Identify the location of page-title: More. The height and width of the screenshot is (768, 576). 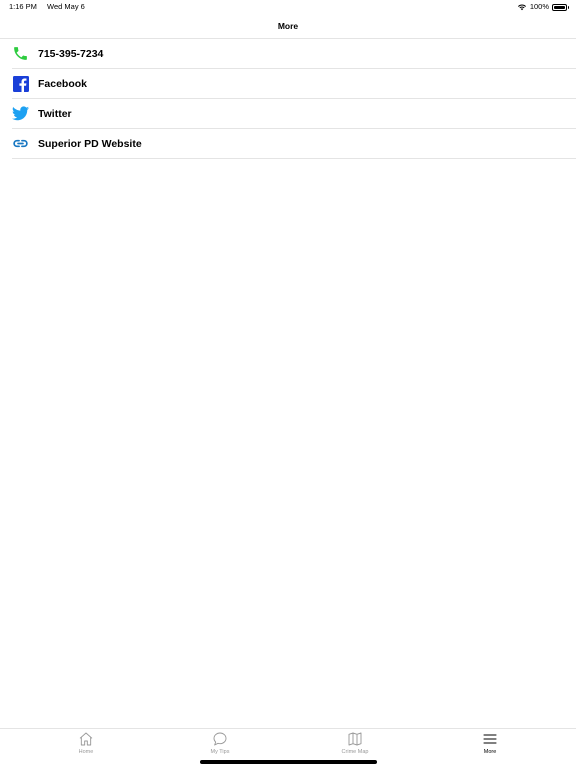
(288, 26).